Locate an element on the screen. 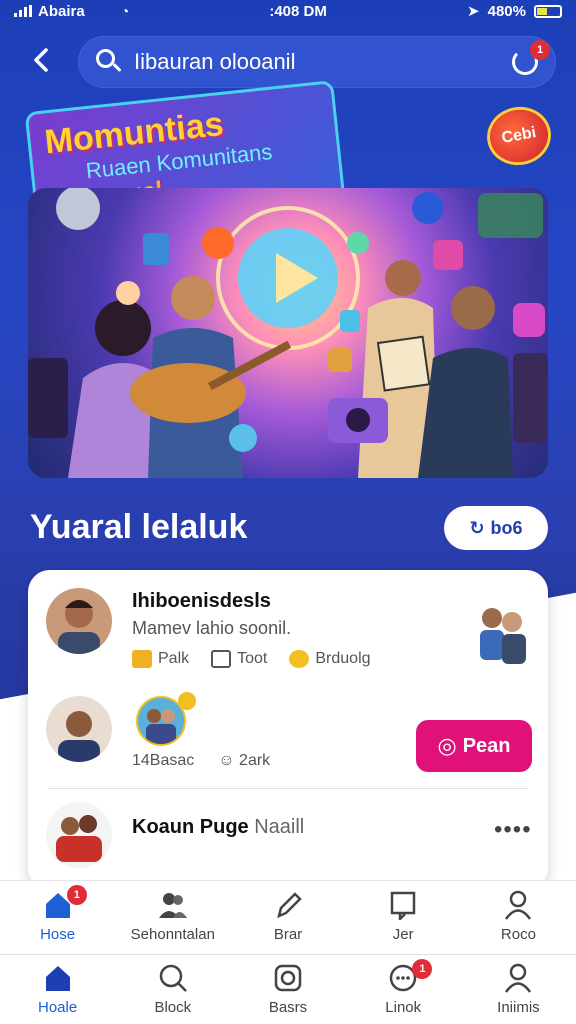  person-icon: ☺ is located at coordinates (229, 760).